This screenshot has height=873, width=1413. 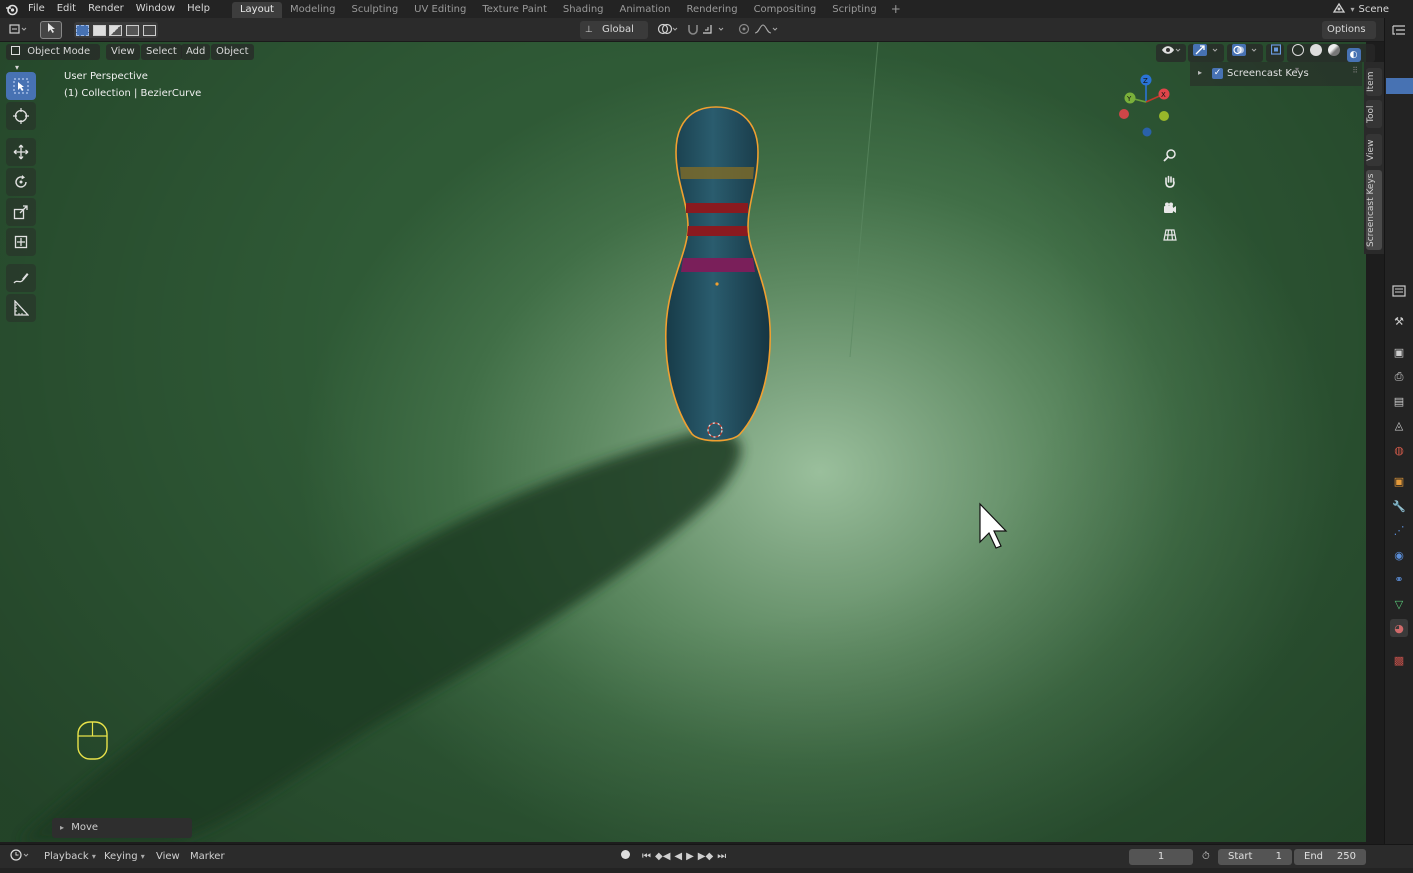 I want to click on properties-editor-icon, so click(x=1399, y=291).